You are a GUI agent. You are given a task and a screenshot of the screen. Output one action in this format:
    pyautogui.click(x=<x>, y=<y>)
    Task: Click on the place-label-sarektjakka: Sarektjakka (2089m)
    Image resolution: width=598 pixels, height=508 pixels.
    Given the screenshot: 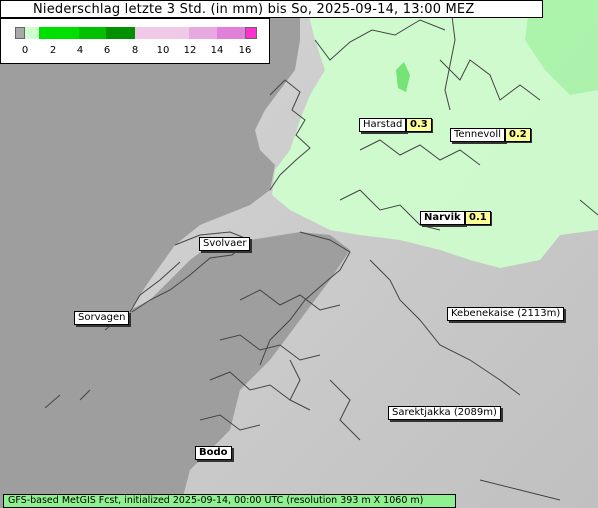 What is the action you would take?
    pyautogui.click(x=444, y=413)
    